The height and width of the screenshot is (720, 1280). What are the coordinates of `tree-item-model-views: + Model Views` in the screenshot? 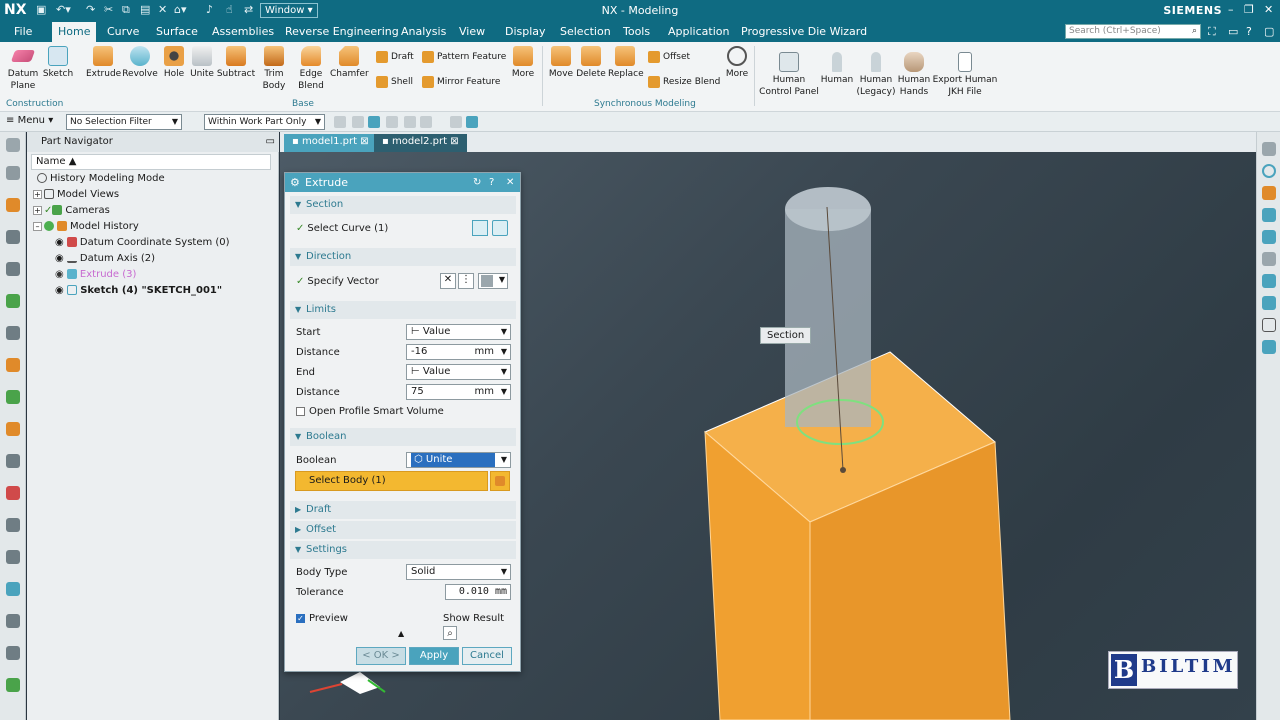 It's located at (76, 195).